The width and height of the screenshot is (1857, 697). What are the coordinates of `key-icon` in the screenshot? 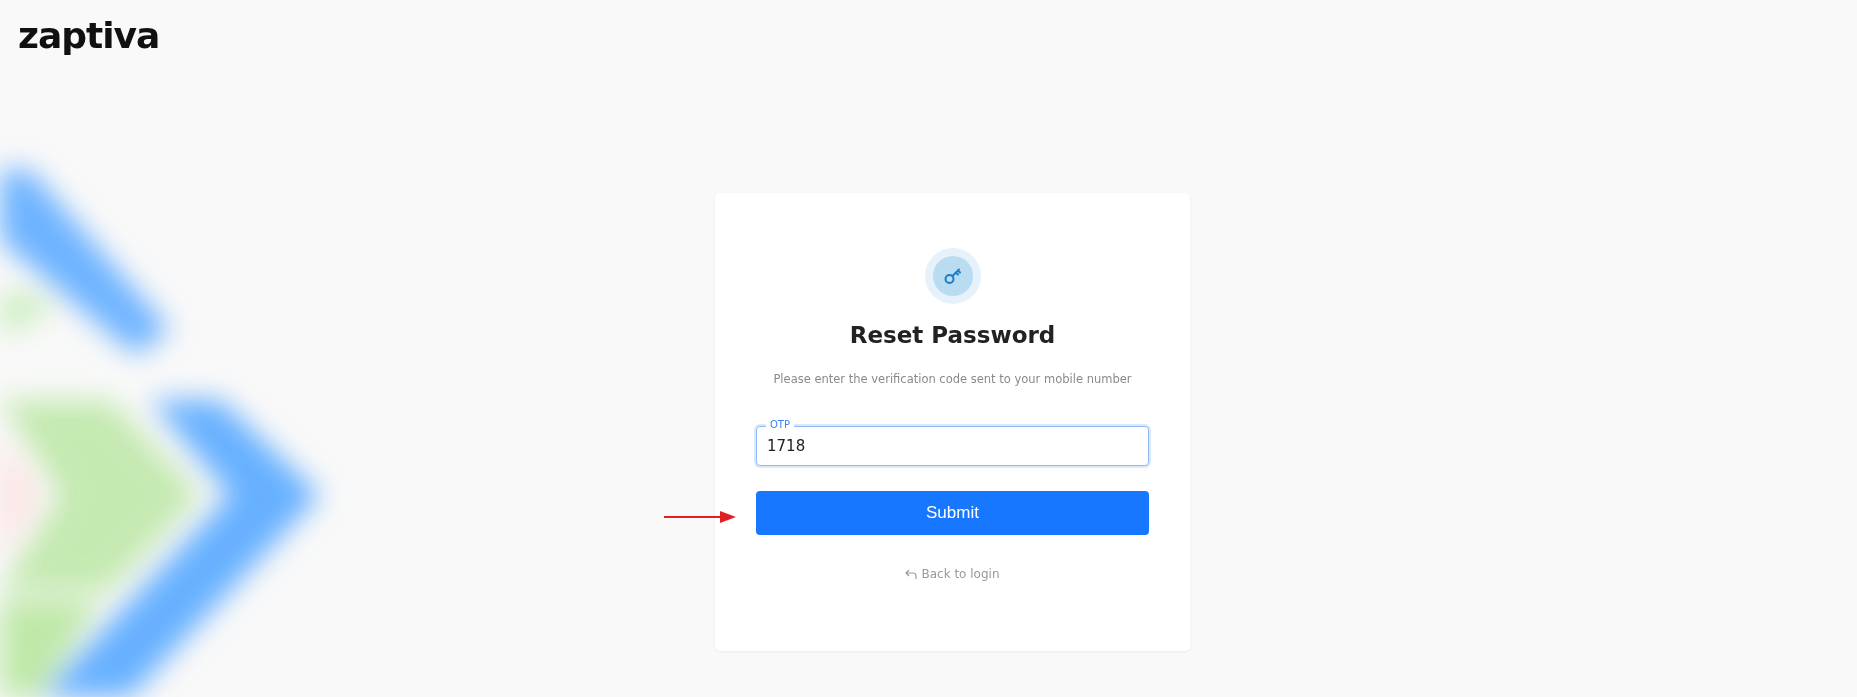 It's located at (952, 276).